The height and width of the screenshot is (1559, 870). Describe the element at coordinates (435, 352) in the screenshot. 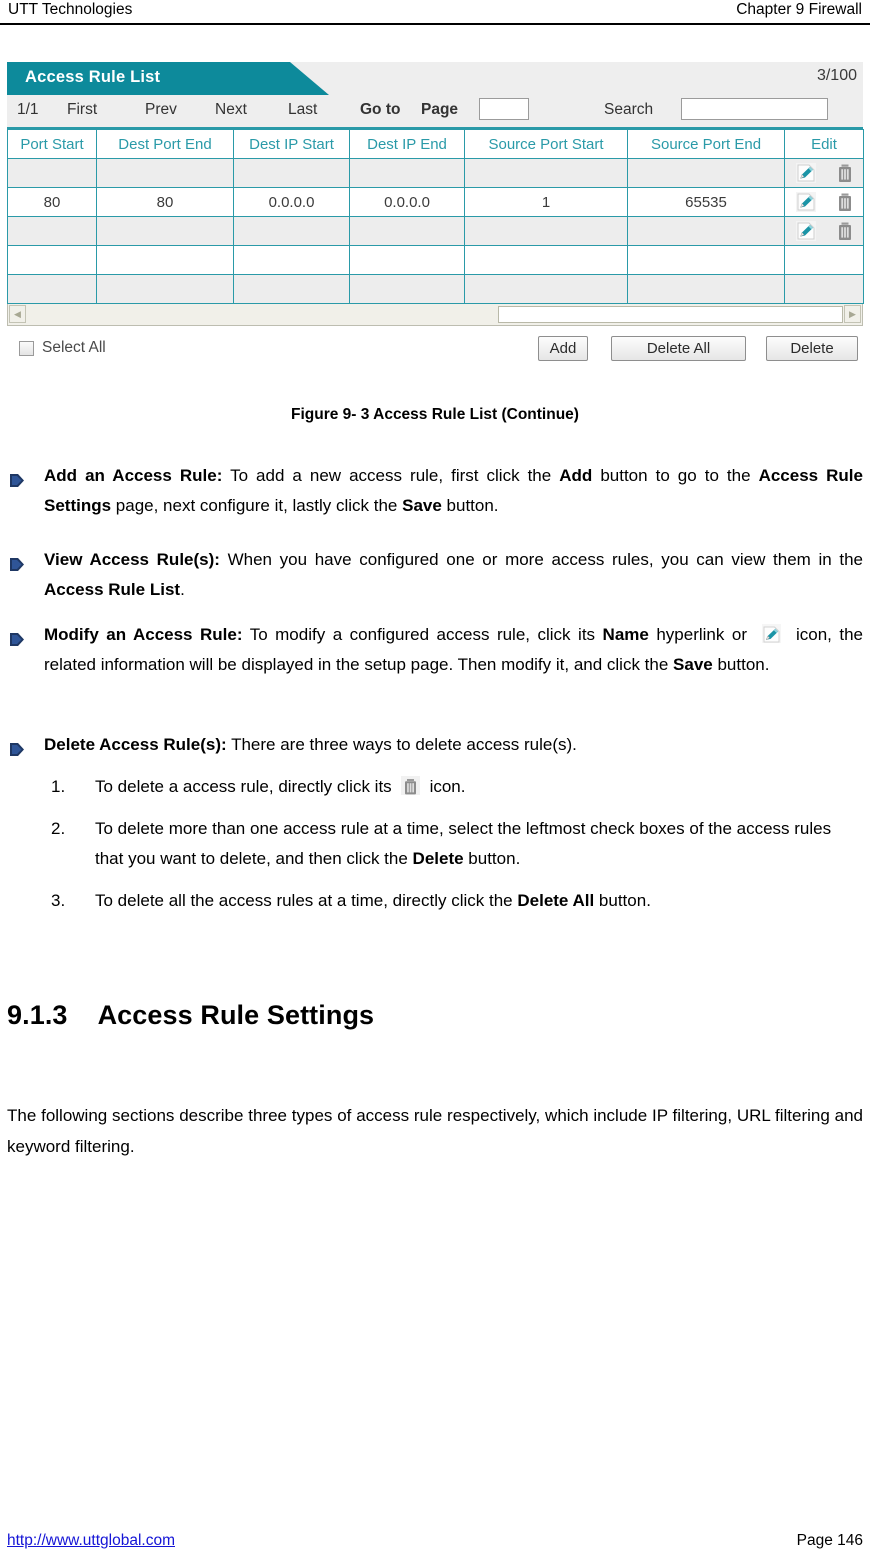

I see `panel-action-bar: Select All Add Delete All Delete` at that location.